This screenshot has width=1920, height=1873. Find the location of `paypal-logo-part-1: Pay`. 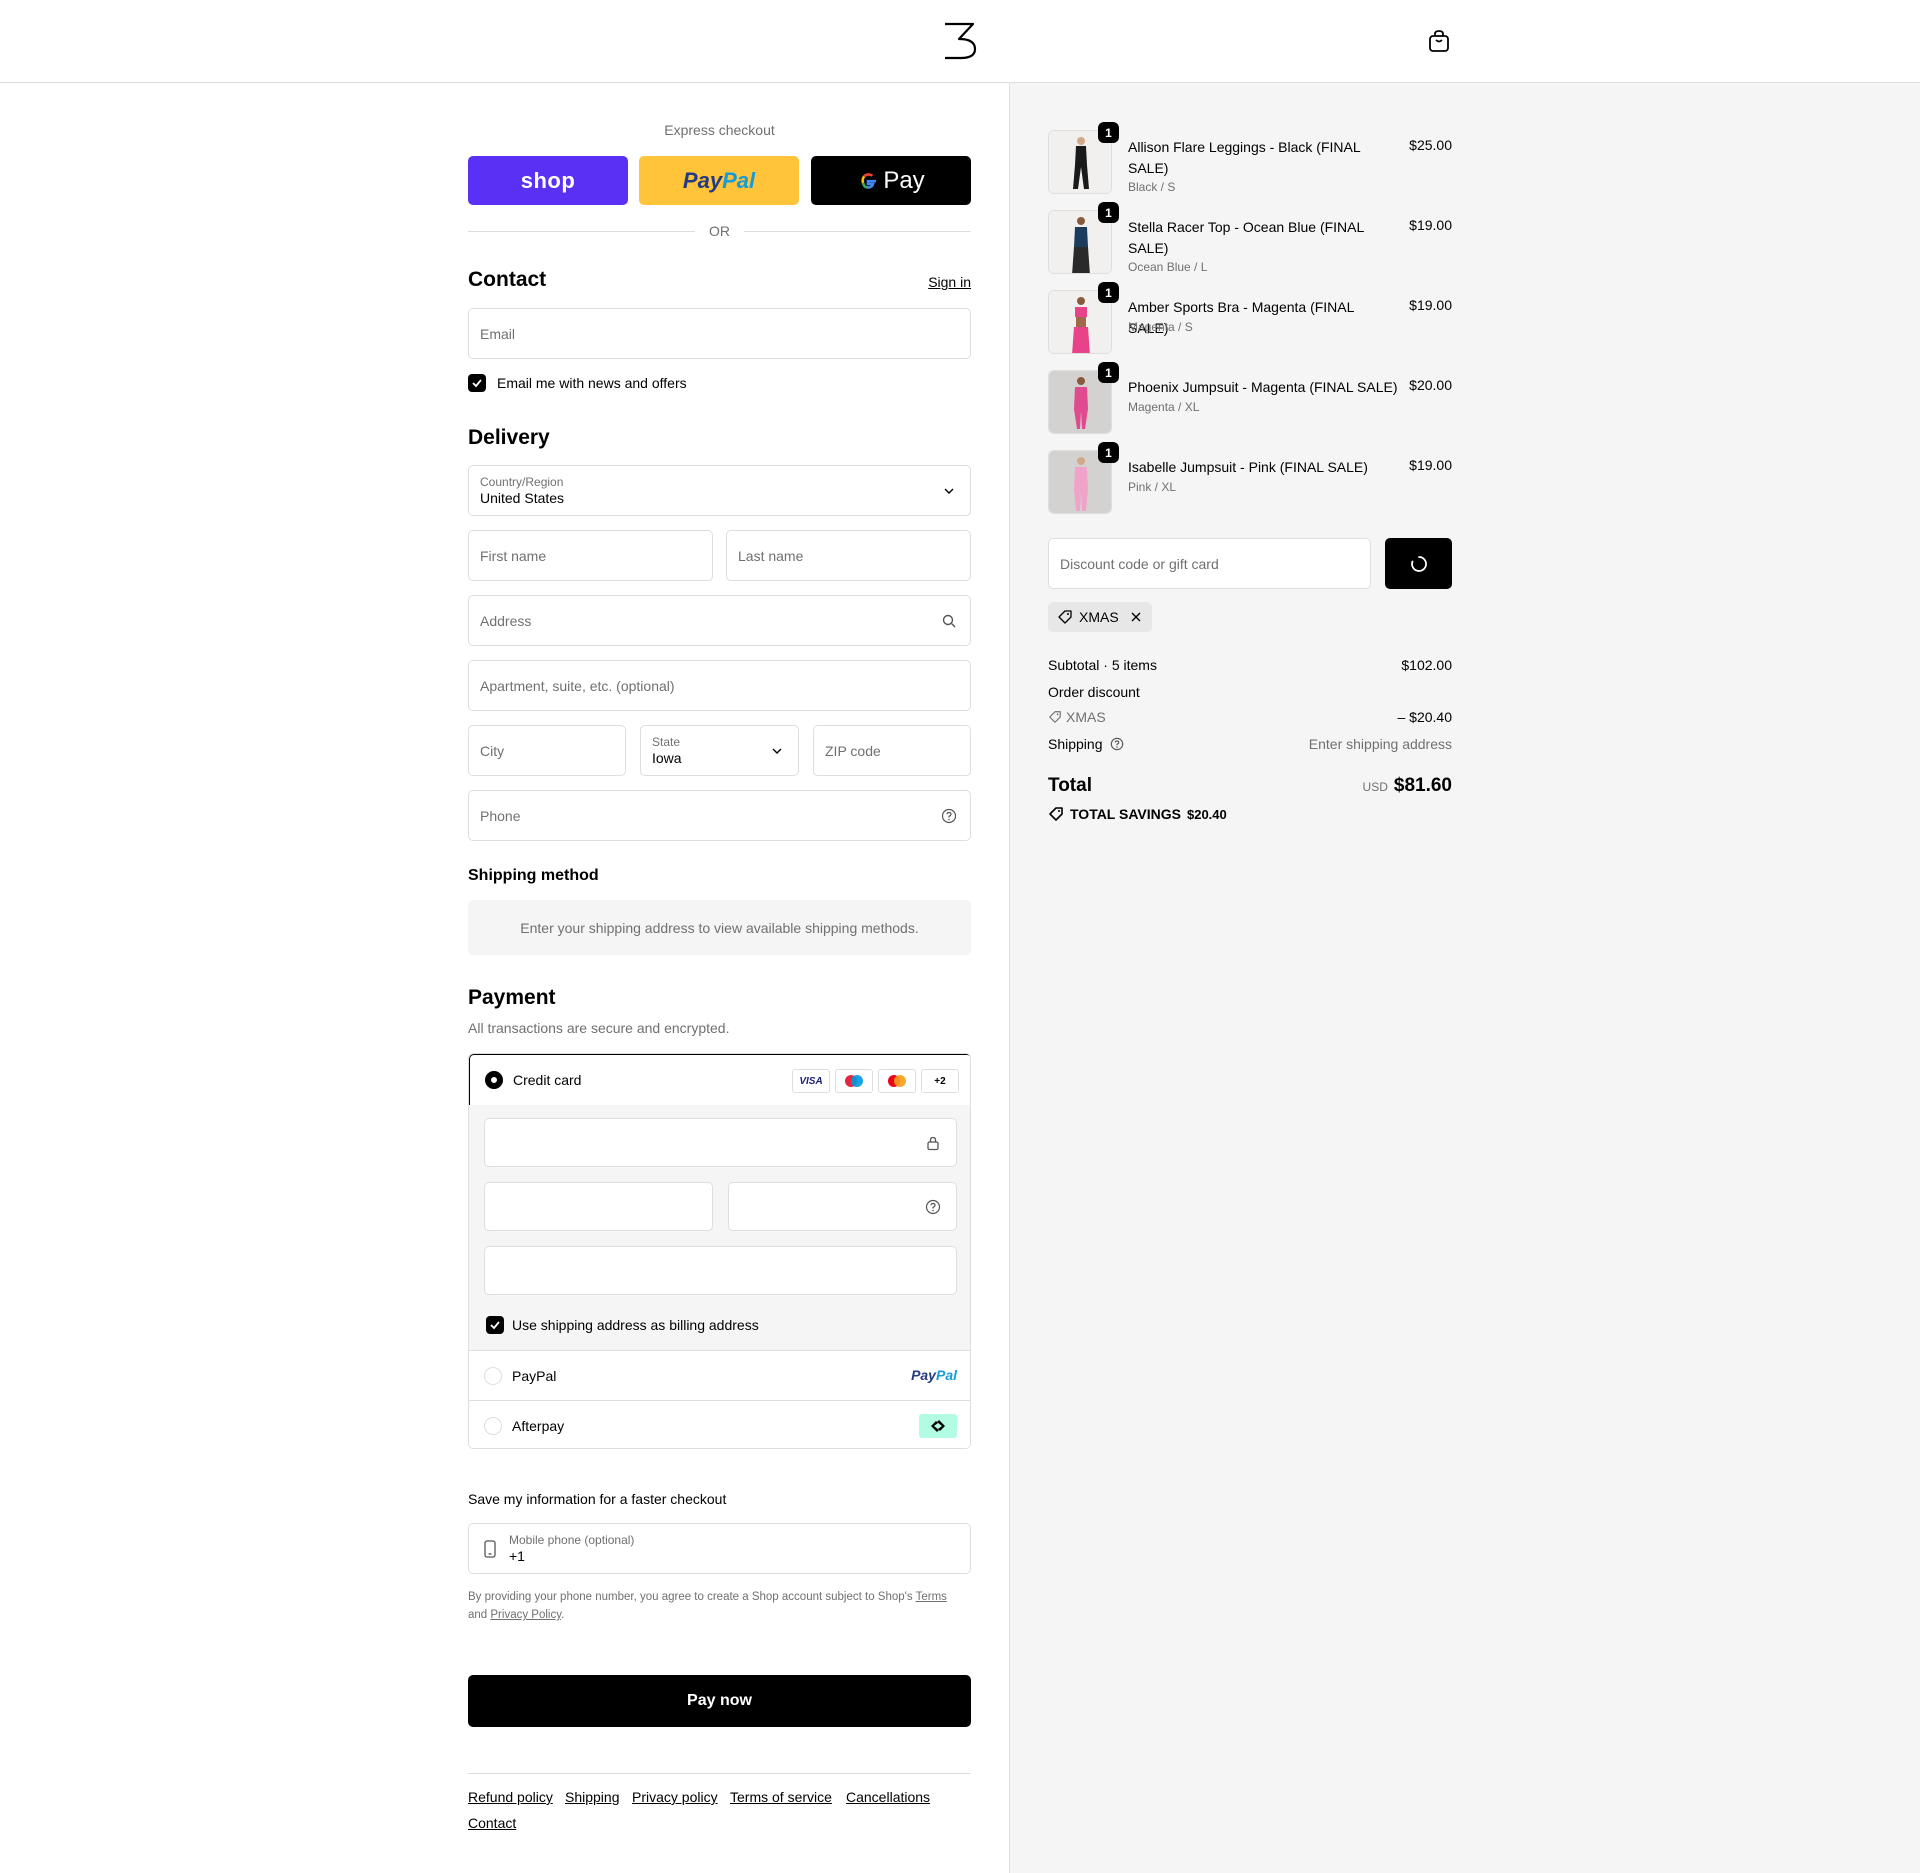

paypal-logo-part-1: Pay is located at coordinates (702, 180).